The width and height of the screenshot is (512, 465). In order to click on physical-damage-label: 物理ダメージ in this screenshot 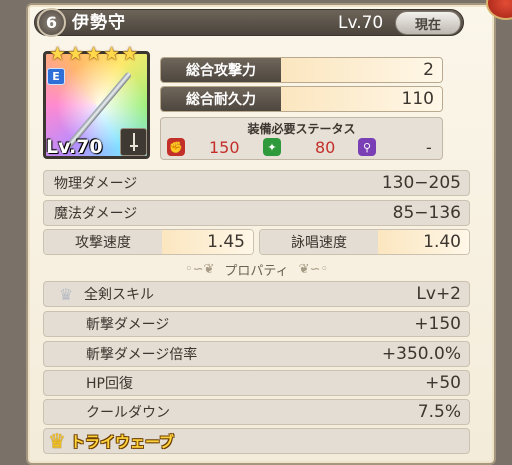, I will do `click(96, 184)`.